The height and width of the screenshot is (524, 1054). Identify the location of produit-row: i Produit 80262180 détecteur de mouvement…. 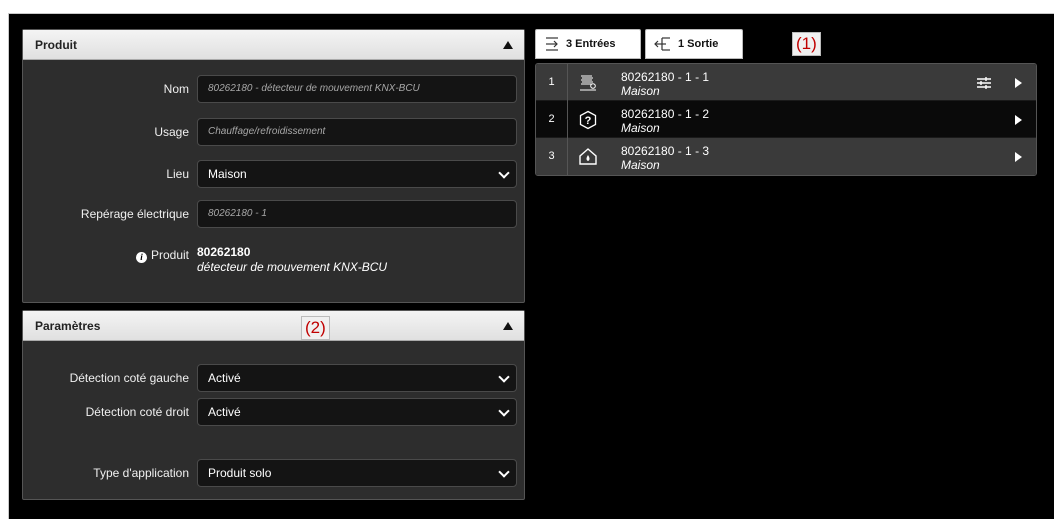
(273, 261).